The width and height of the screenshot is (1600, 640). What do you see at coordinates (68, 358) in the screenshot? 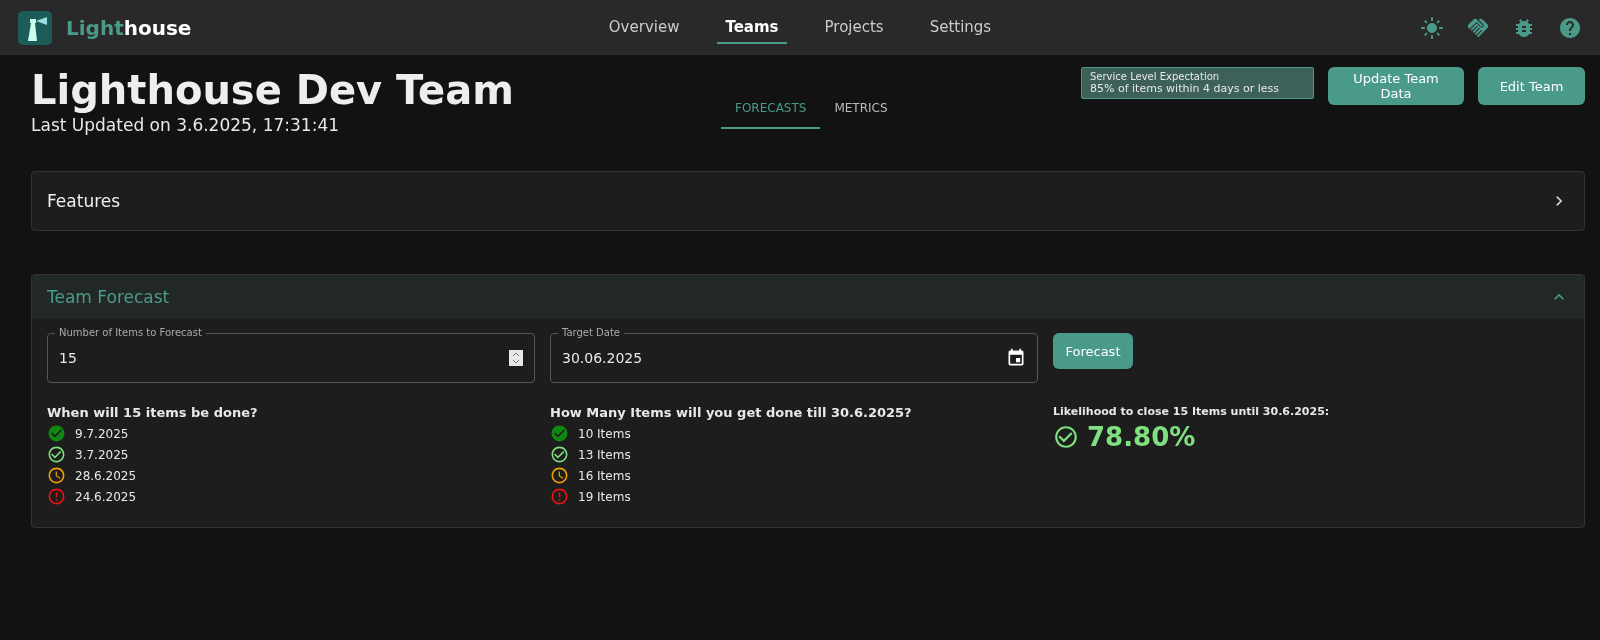
I see `field-value: 15` at bounding box center [68, 358].